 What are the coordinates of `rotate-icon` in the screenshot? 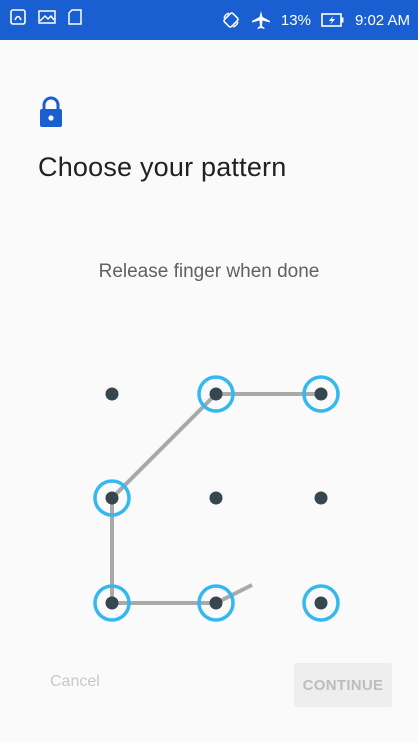 It's located at (231, 20).